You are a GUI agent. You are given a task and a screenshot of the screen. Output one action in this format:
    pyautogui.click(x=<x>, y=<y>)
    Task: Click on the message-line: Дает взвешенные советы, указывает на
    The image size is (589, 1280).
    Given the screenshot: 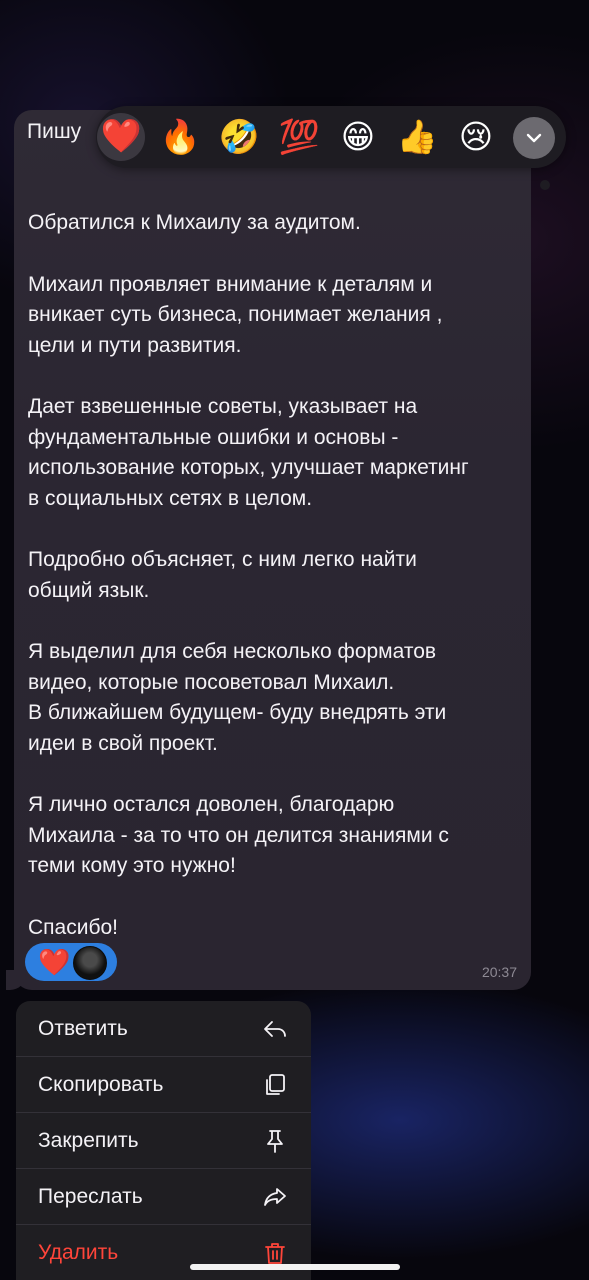 What is the action you would take?
    pyautogui.click(x=223, y=406)
    